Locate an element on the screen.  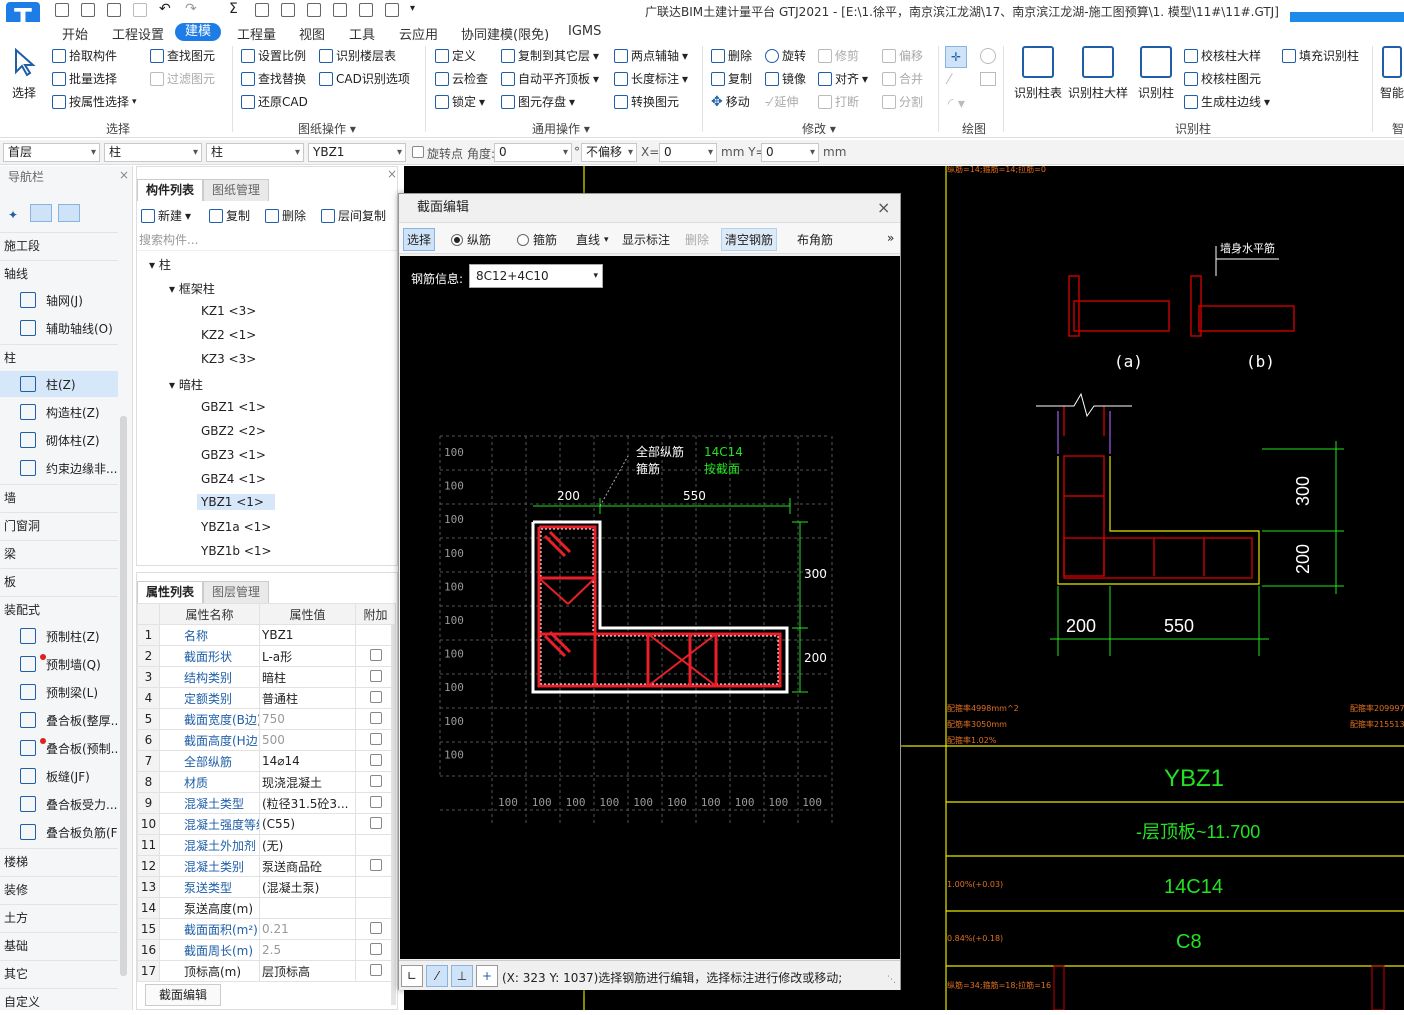
select-by-attr-button: 按属性选择 ▾ is located at coordinates (94, 101).